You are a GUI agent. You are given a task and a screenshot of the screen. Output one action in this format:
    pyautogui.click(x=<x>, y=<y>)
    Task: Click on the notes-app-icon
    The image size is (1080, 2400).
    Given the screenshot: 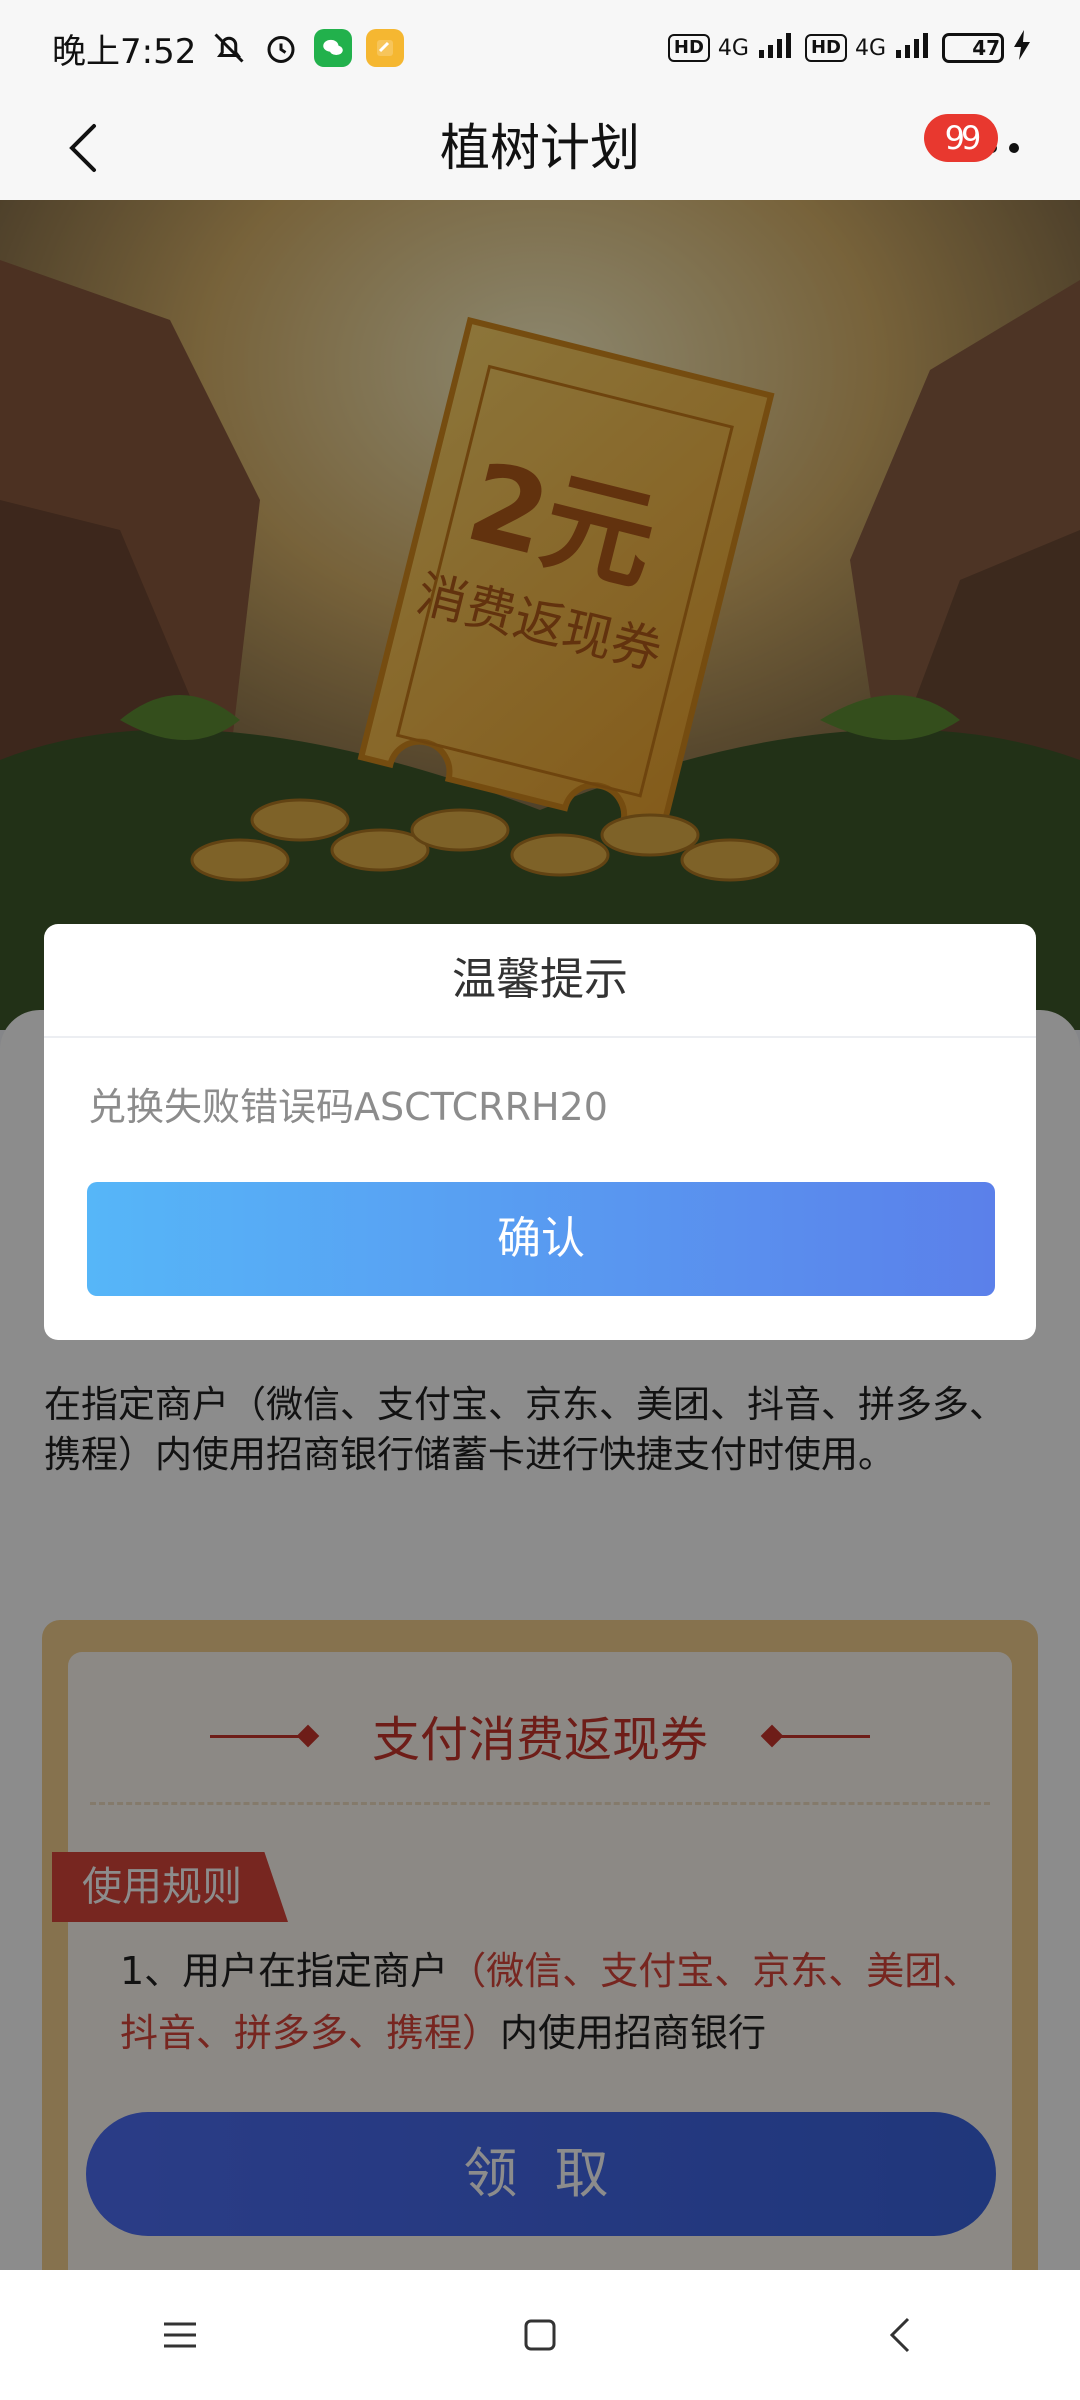 What is the action you would take?
    pyautogui.click(x=385, y=48)
    